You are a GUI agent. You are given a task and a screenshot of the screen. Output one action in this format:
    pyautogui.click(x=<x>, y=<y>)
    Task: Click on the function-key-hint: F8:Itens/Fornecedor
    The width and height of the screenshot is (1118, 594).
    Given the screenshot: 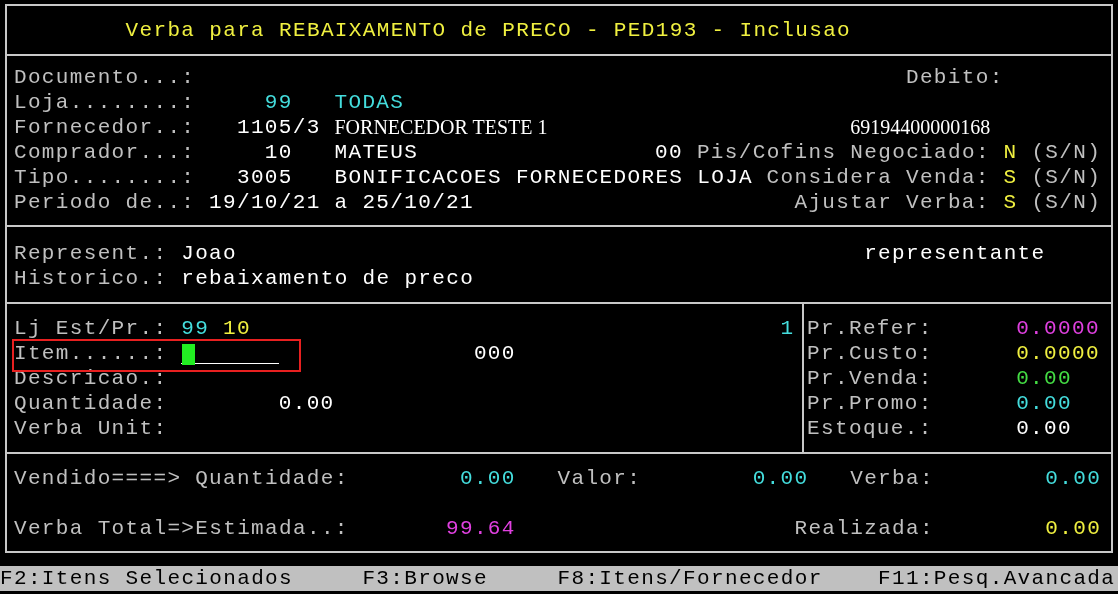 What is the action you would take?
    pyautogui.click(x=690, y=578)
    